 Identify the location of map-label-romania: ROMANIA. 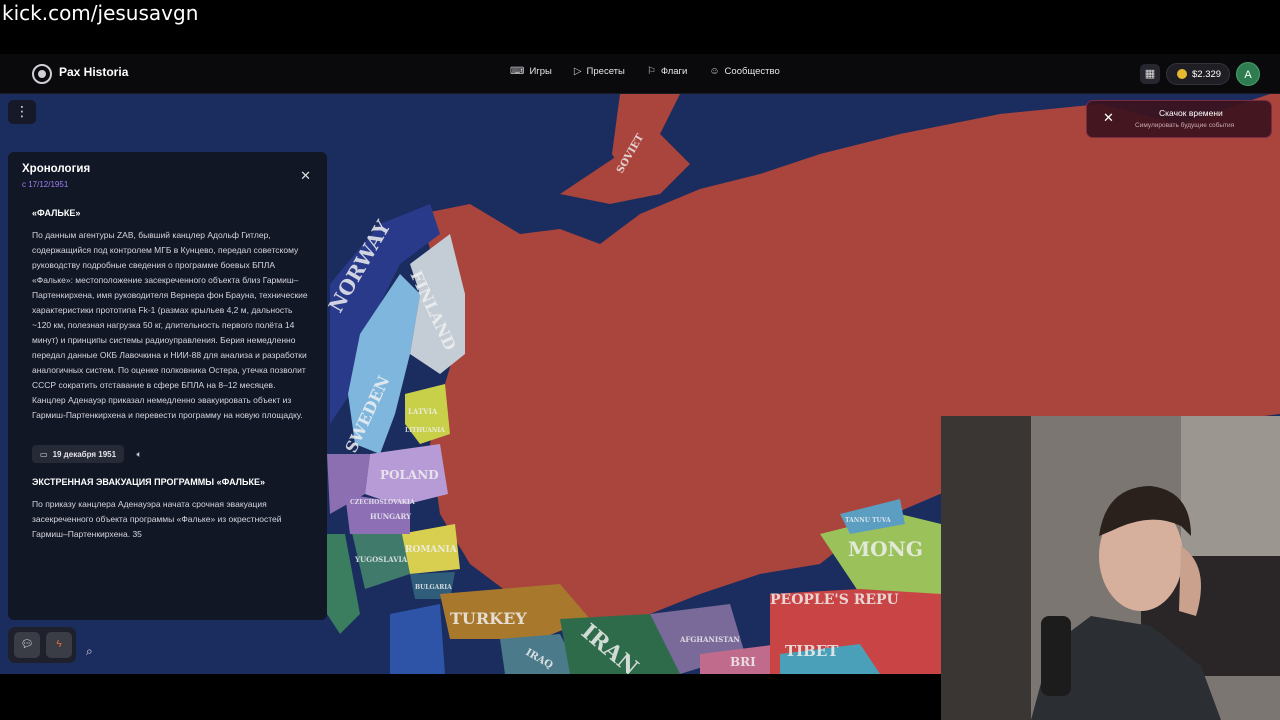
(431, 550).